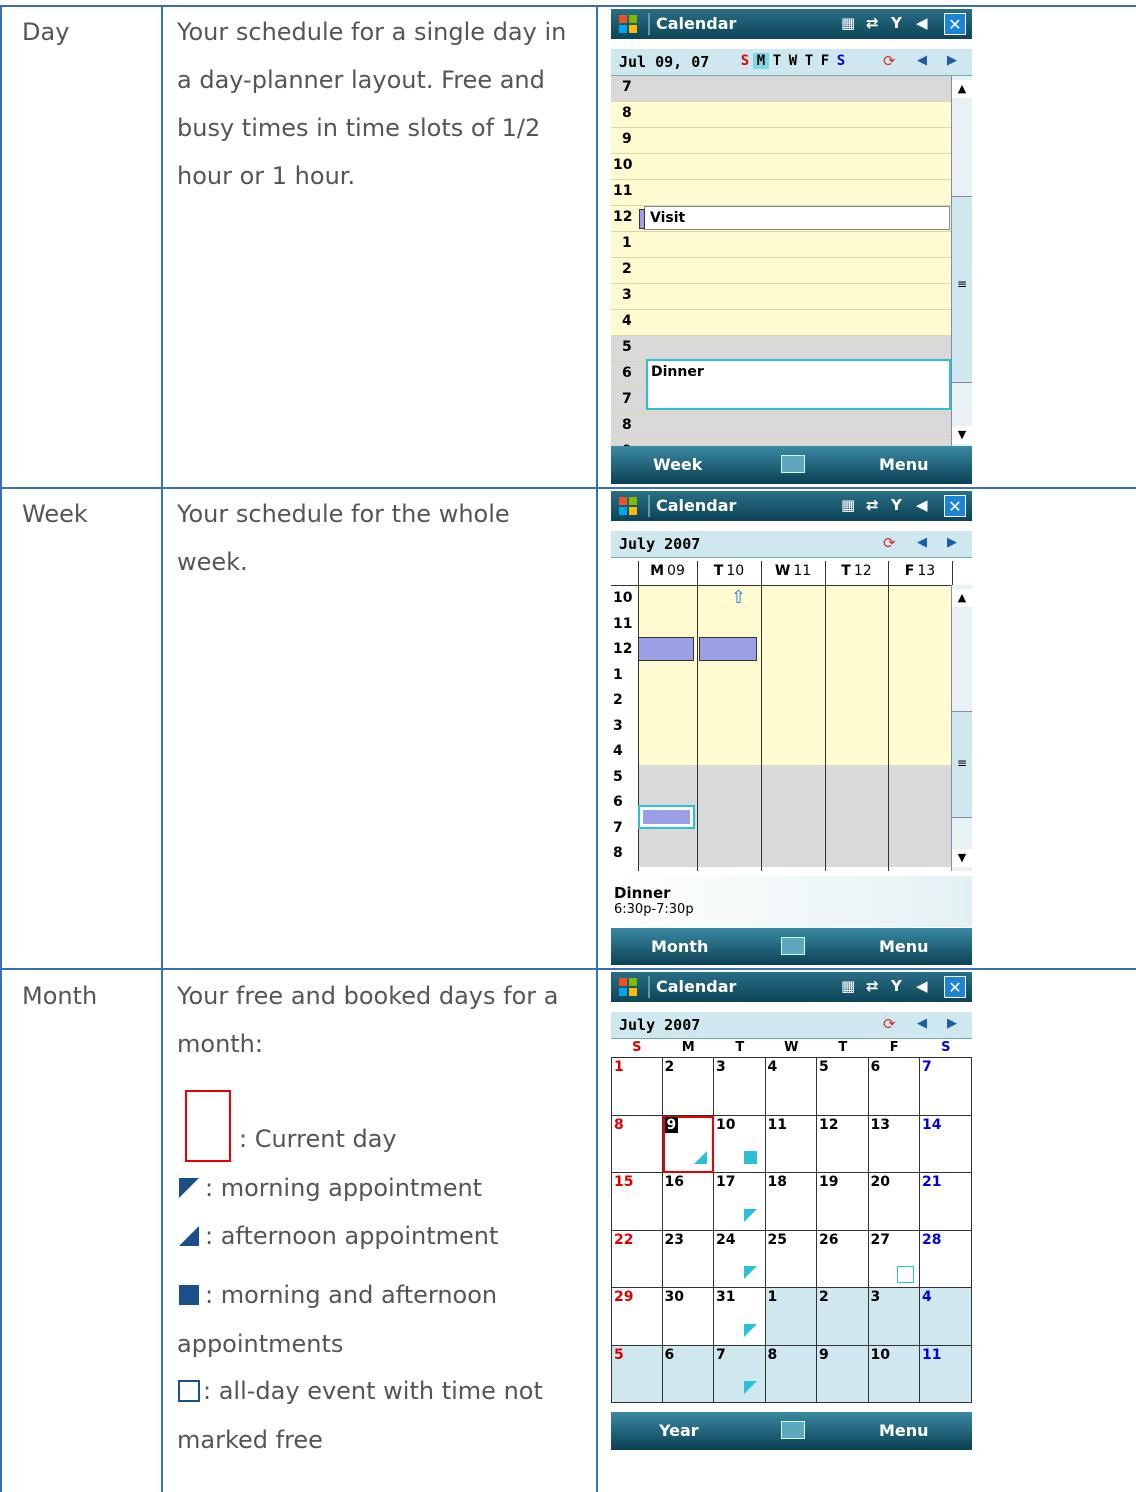  I want to click on month-day-cell: 10, so click(894, 1374).